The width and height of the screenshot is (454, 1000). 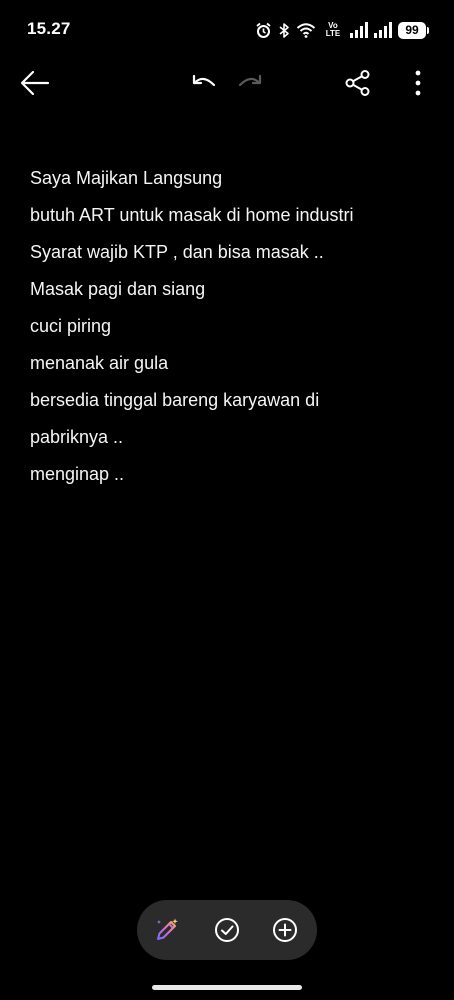 What do you see at coordinates (77, 437) in the screenshot?
I see `note-line: pabriknya ..` at bounding box center [77, 437].